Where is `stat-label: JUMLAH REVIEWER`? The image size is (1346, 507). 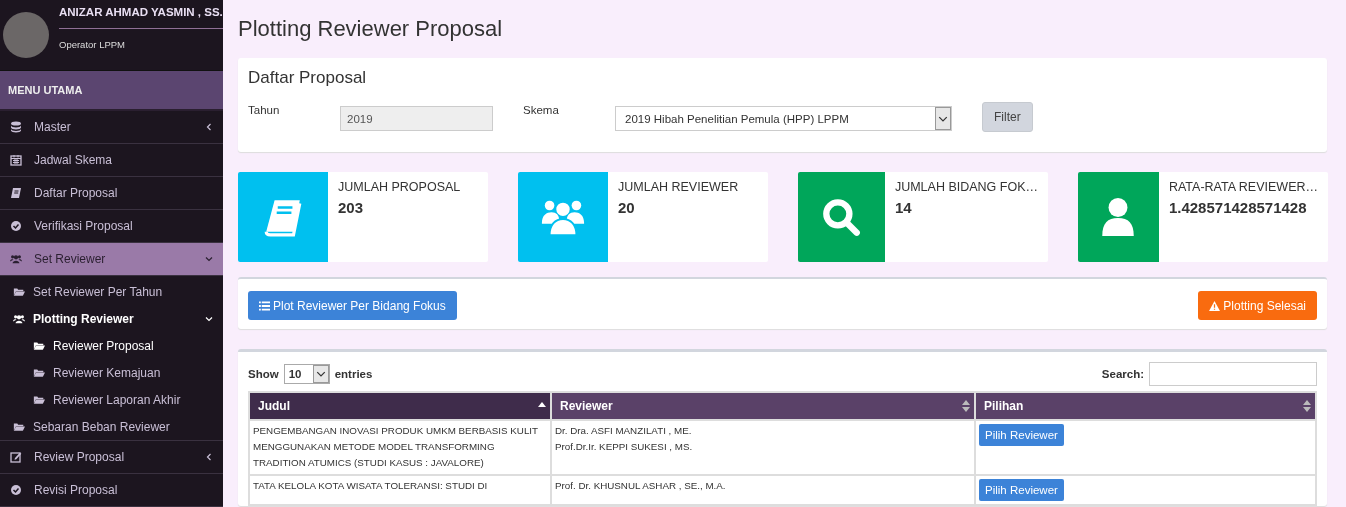
stat-label: JUMLAH REVIEWER is located at coordinates (678, 187).